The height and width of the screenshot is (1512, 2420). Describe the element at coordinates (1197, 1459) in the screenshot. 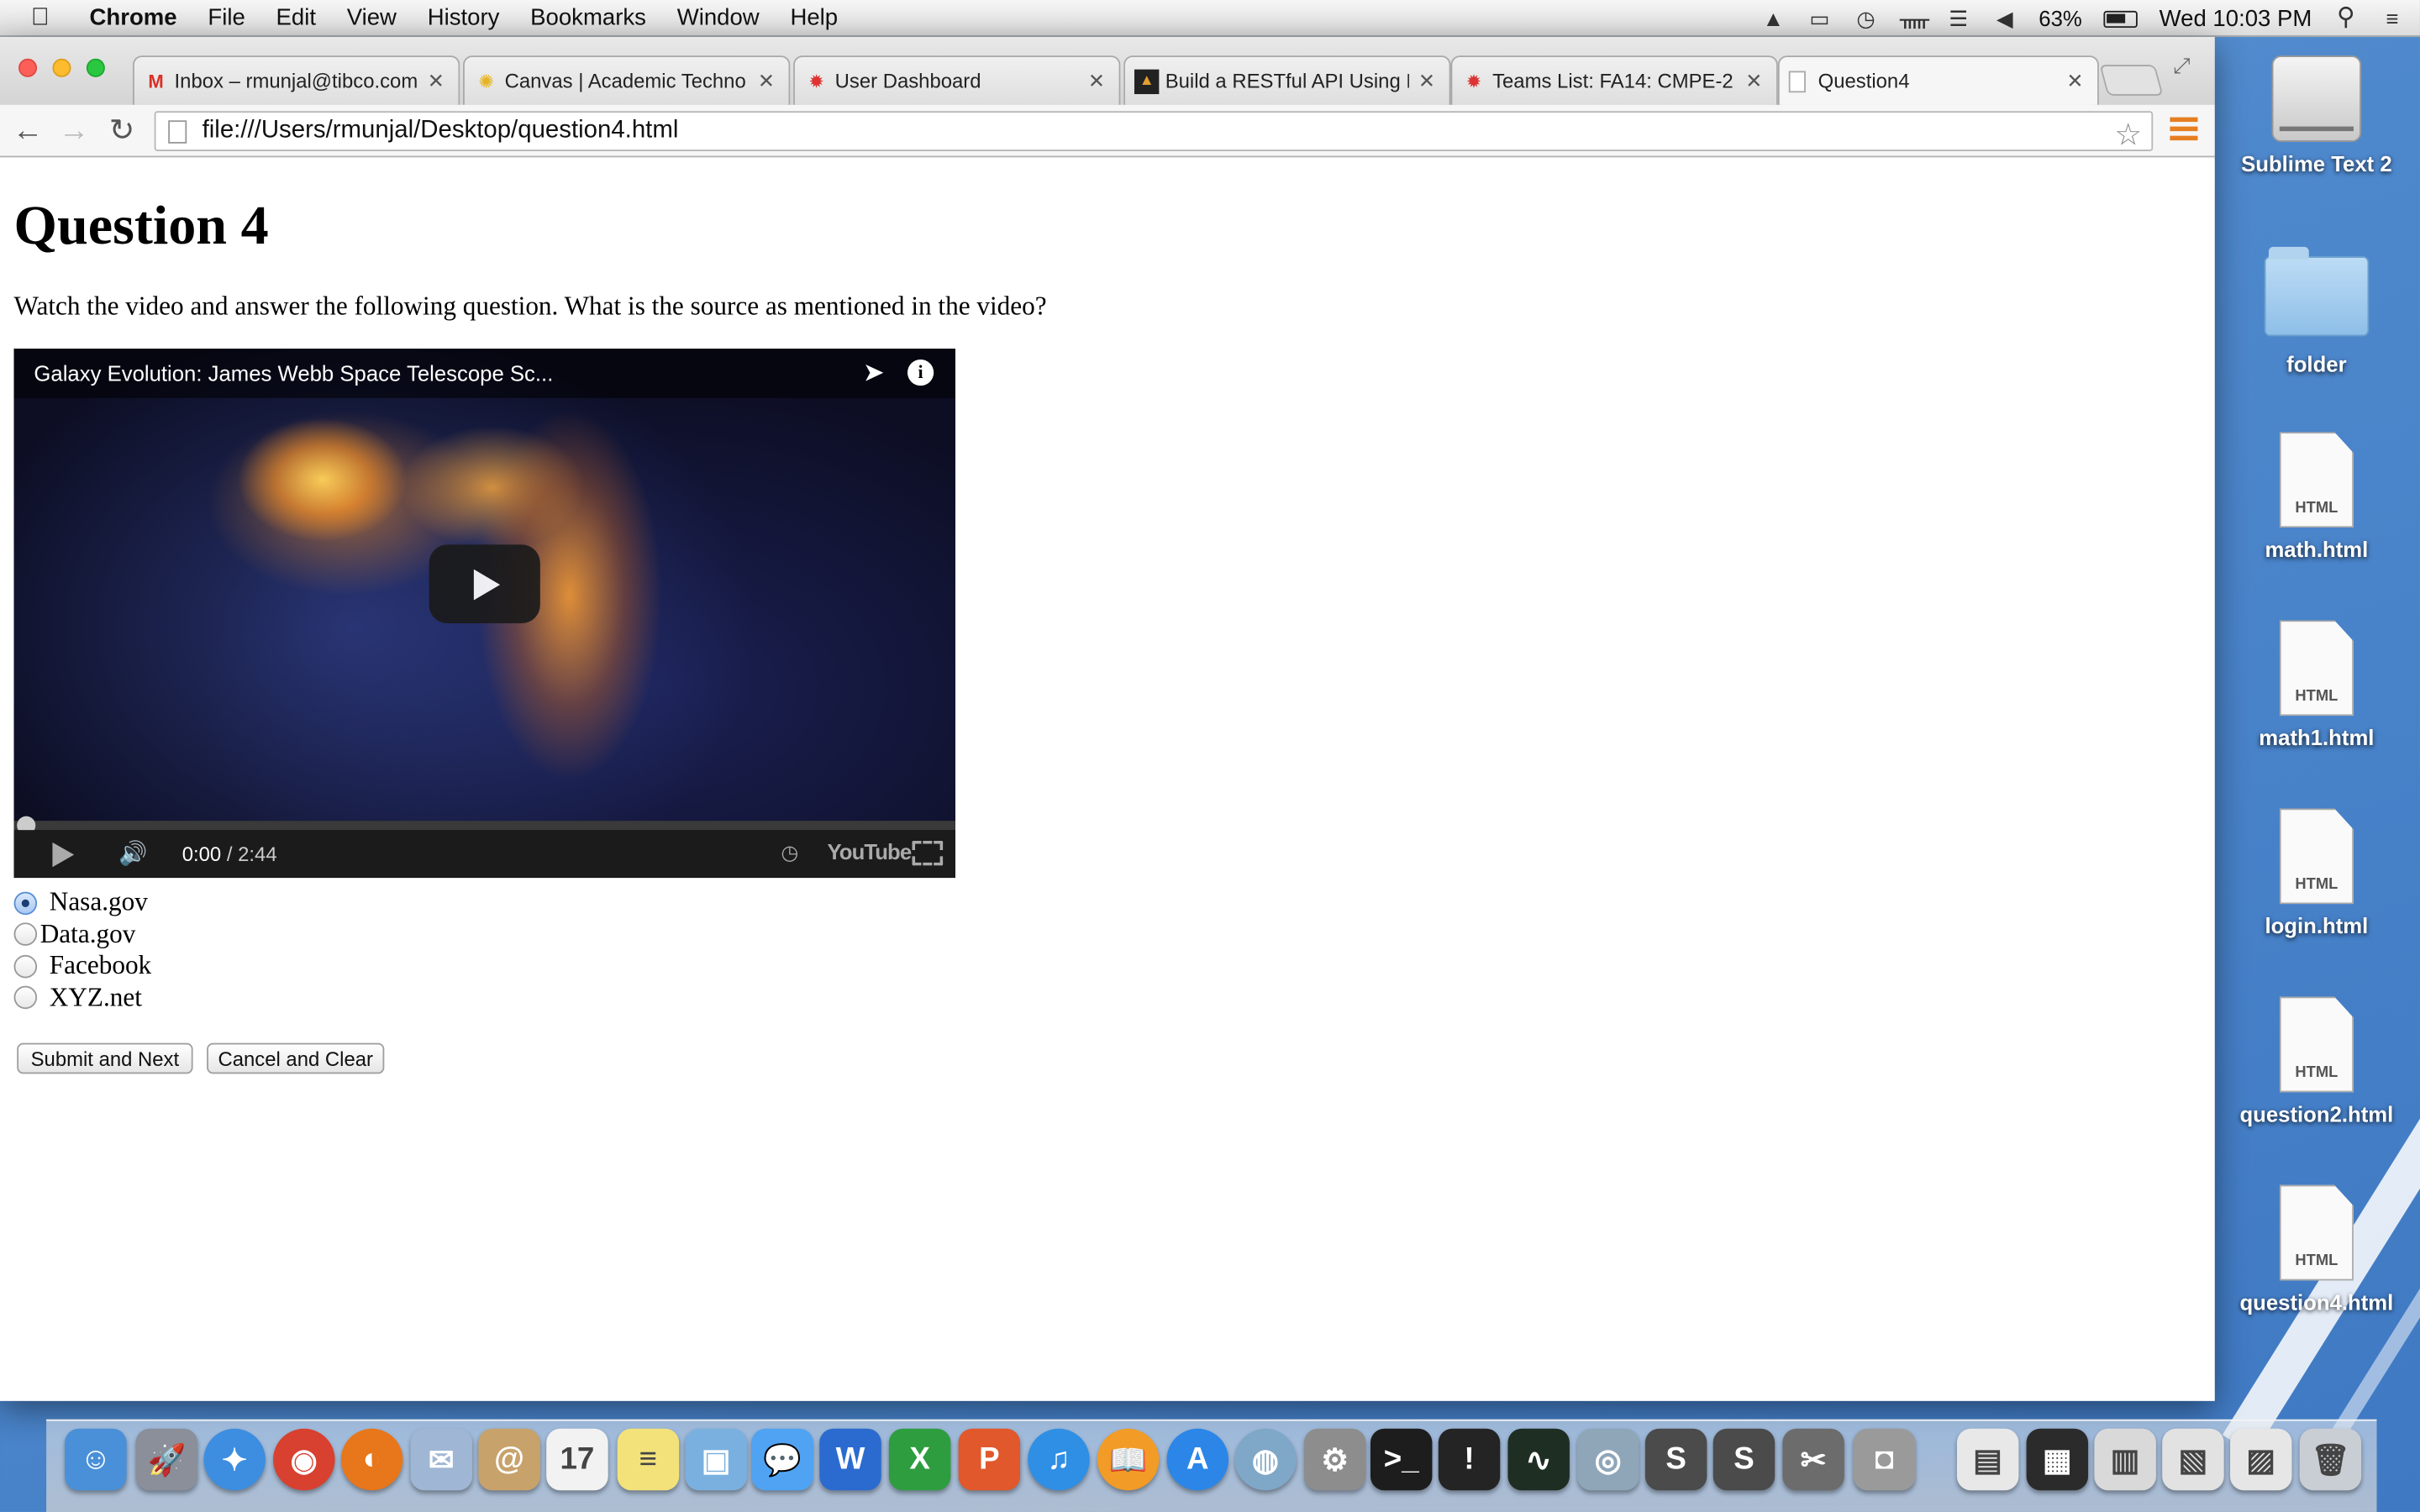

I see `appstore-icon: A` at that location.